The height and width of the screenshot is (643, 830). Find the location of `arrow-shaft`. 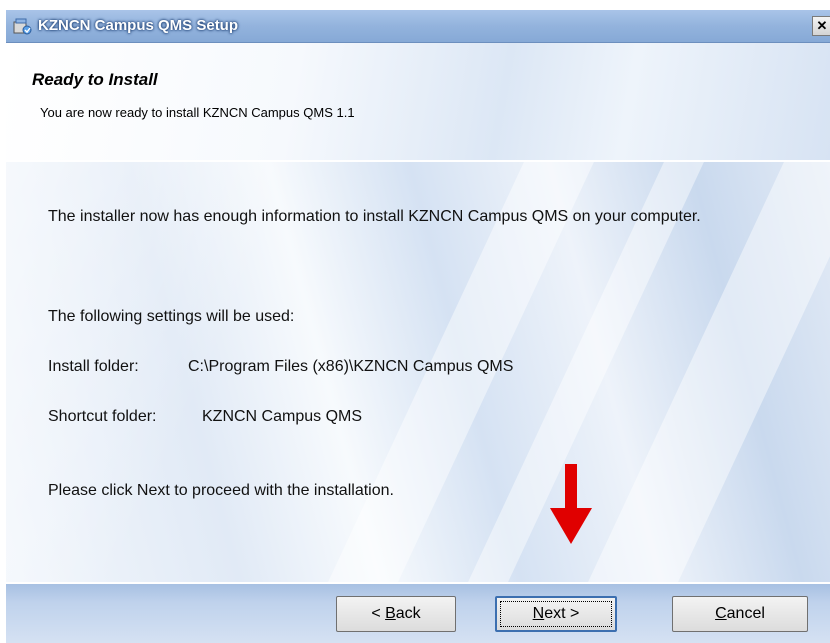

arrow-shaft is located at coordinates (571, 487).